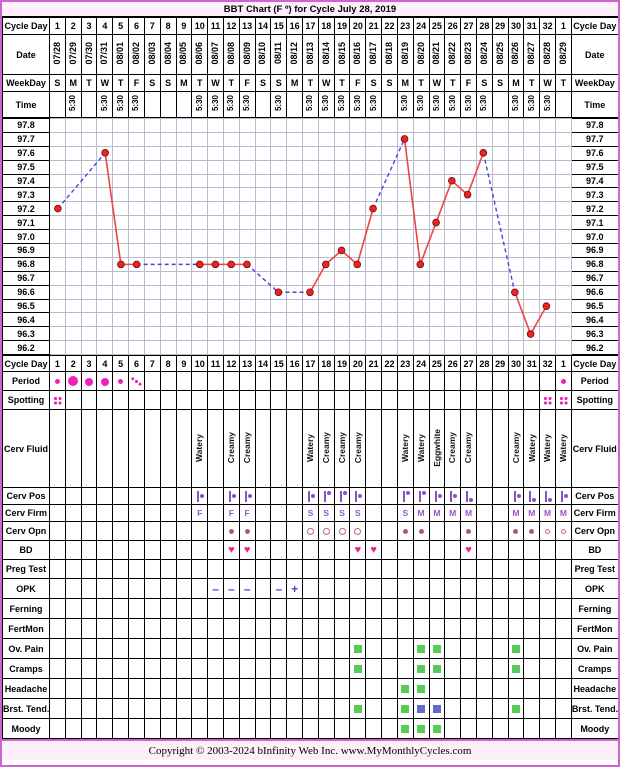  Describe the element at coordinates (231, 550) in the screenshot. I see `bd-cell: ♥` at that location.